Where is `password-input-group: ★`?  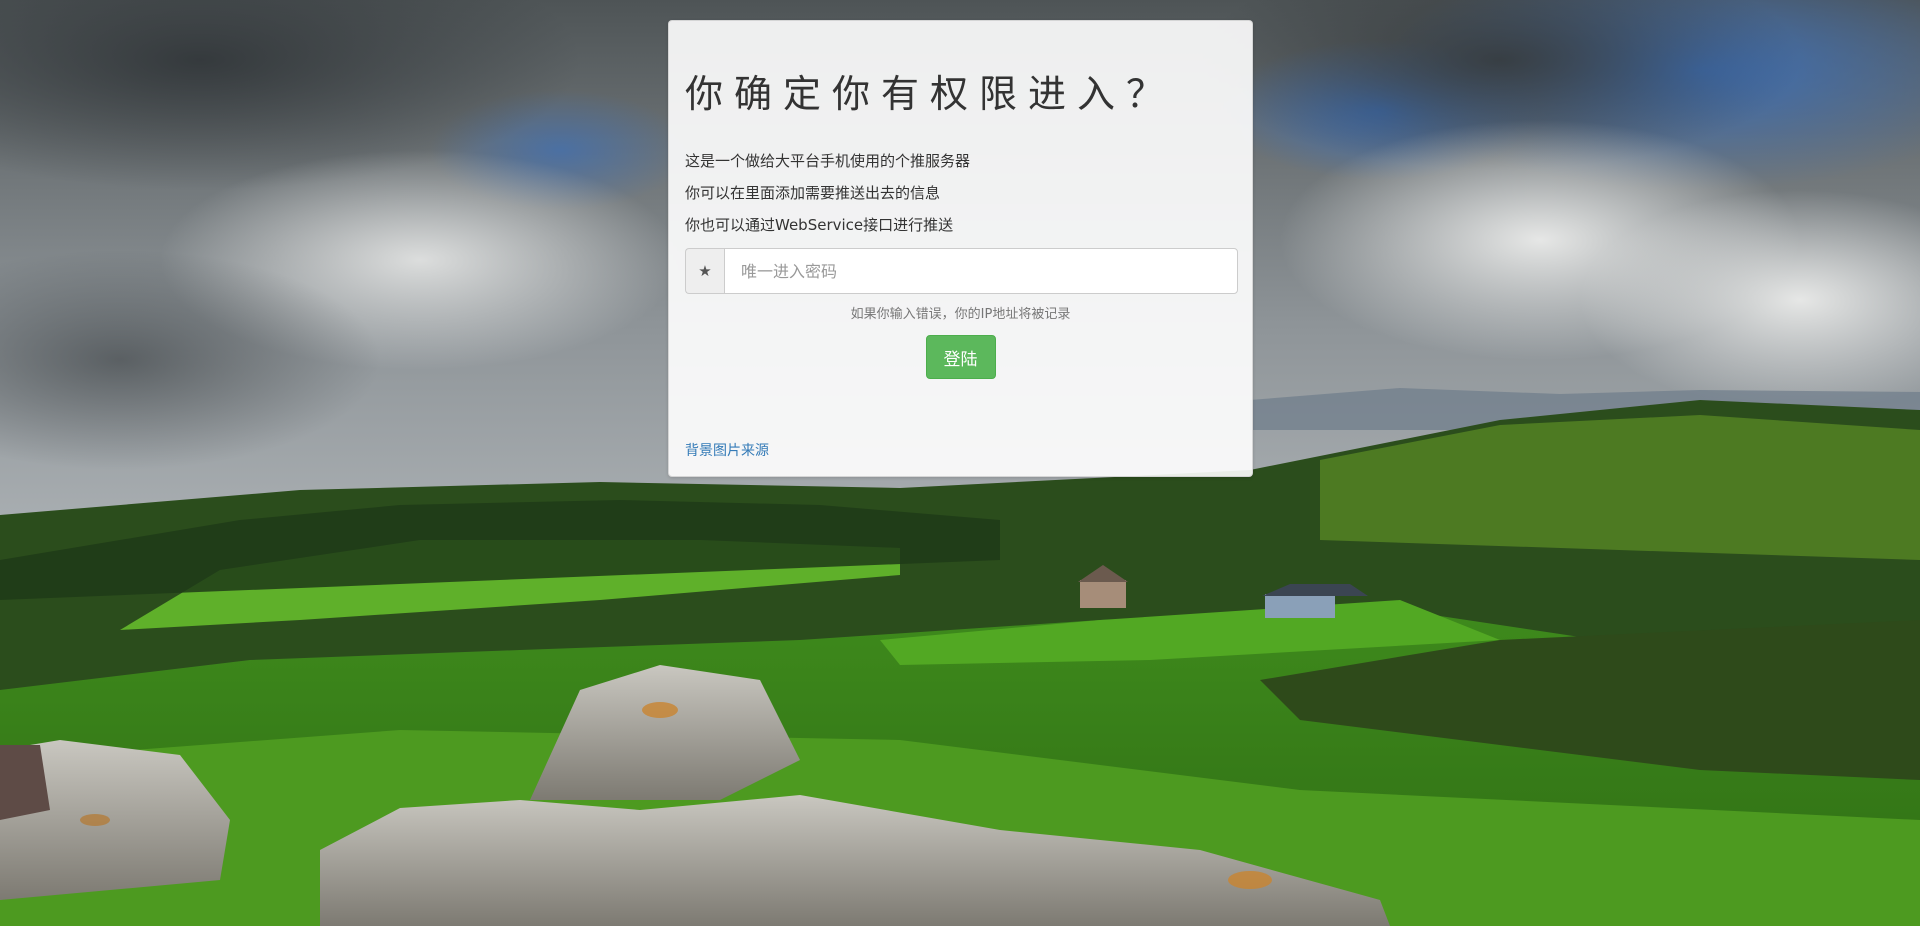 password-input-group: ★ is located at coordinates (961, 271).